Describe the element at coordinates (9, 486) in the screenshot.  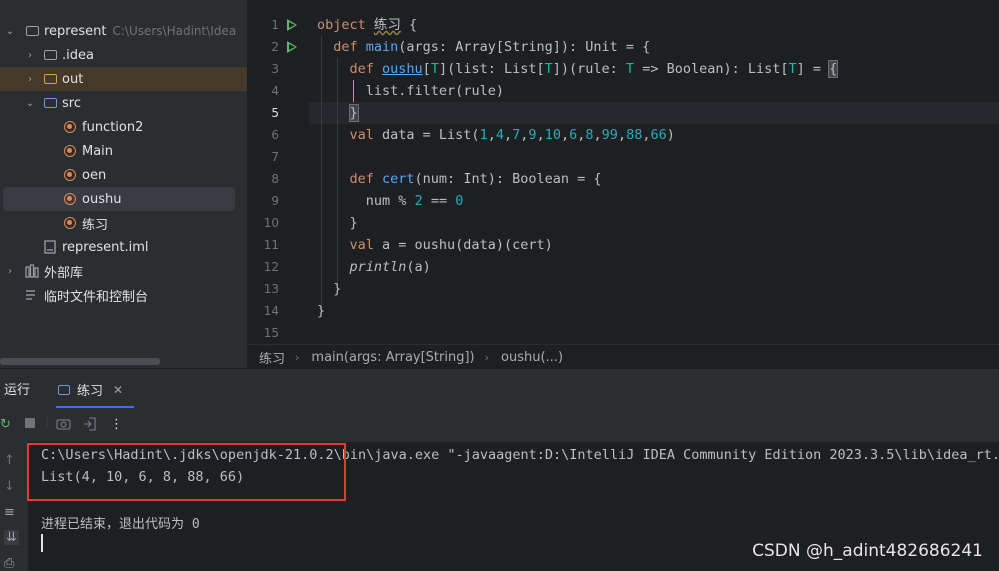
I see `arrow-down-icon: ↓` at that location.